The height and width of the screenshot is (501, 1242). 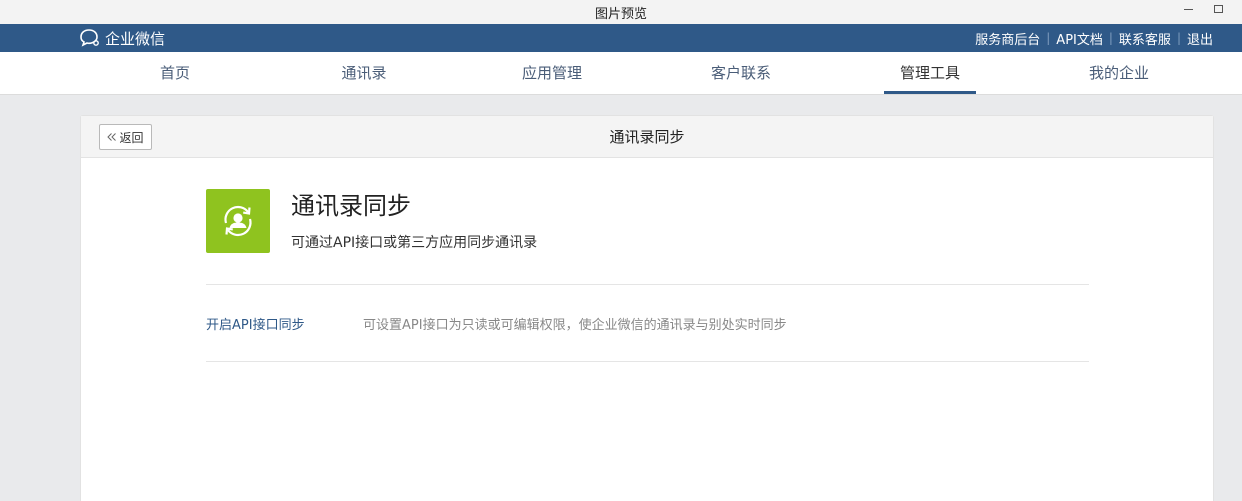 I want to click on link-contact-support: 联系客服, so click(x=1145, y=38).